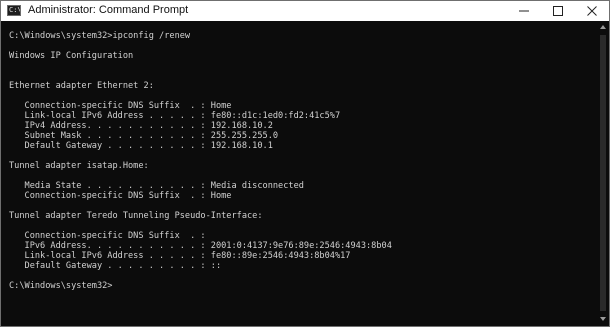  I want to click on close-button, so click(592, 11).